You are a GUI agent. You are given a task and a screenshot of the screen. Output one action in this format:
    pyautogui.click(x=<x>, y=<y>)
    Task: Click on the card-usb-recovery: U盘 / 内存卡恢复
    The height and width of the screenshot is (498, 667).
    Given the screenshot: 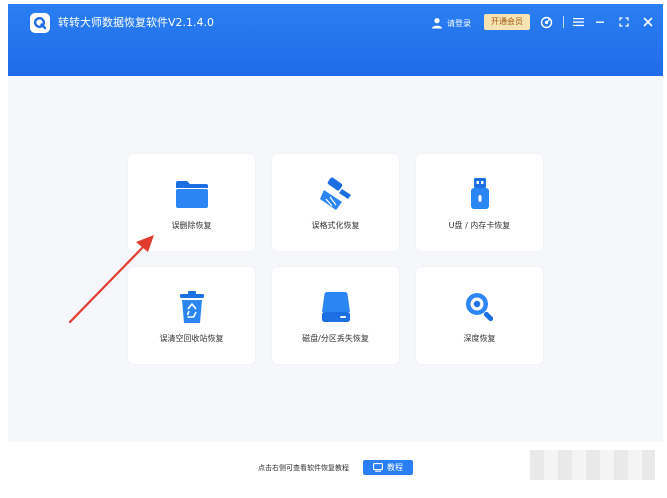 What is the action you would take?
    pyautogui.click(x=479, y=202)
    